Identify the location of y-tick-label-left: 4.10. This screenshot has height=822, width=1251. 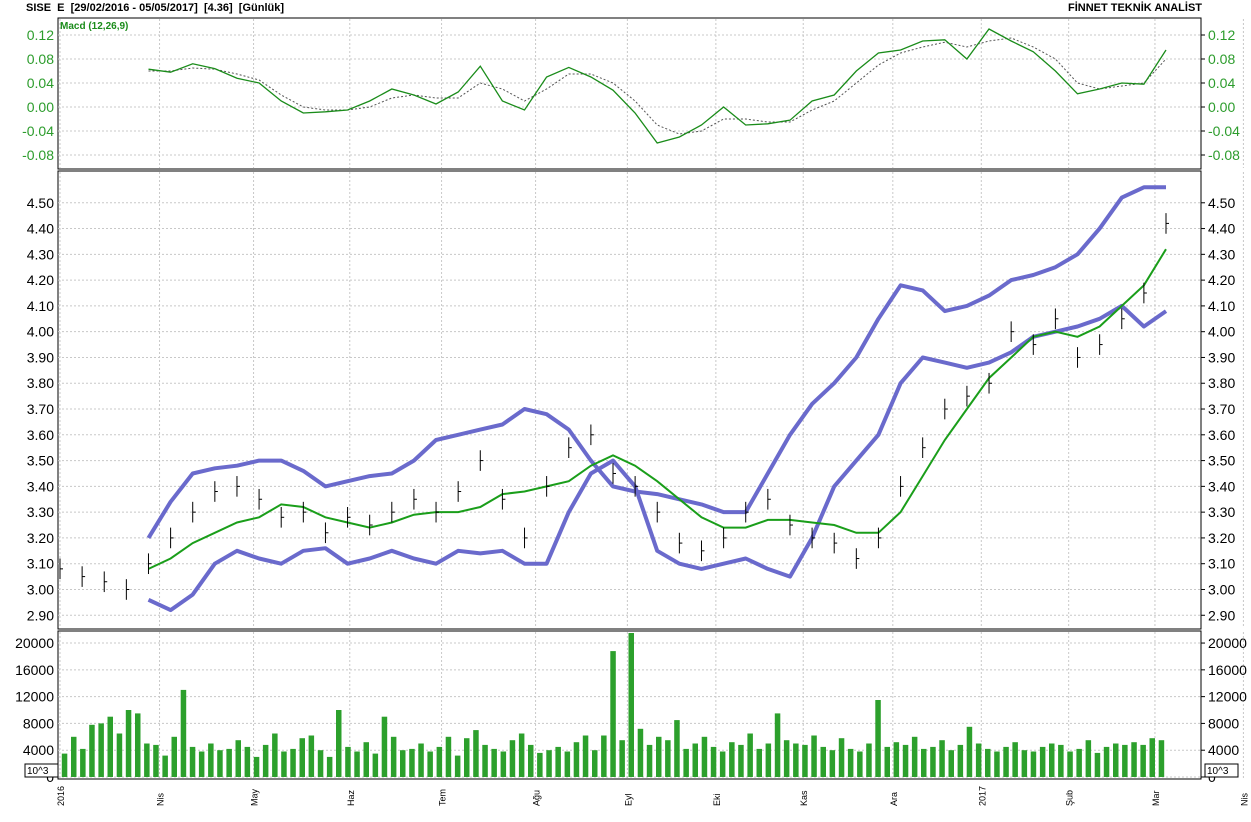
(40, 306).